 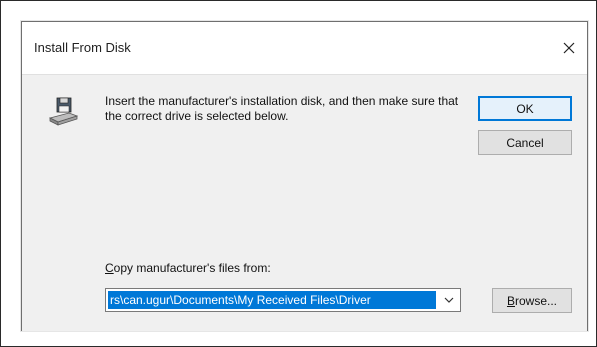 What do you see at coordinates (510, 300) in the screenshot?
I see `browse-accelerator: B` at bounding box center [510, 300].